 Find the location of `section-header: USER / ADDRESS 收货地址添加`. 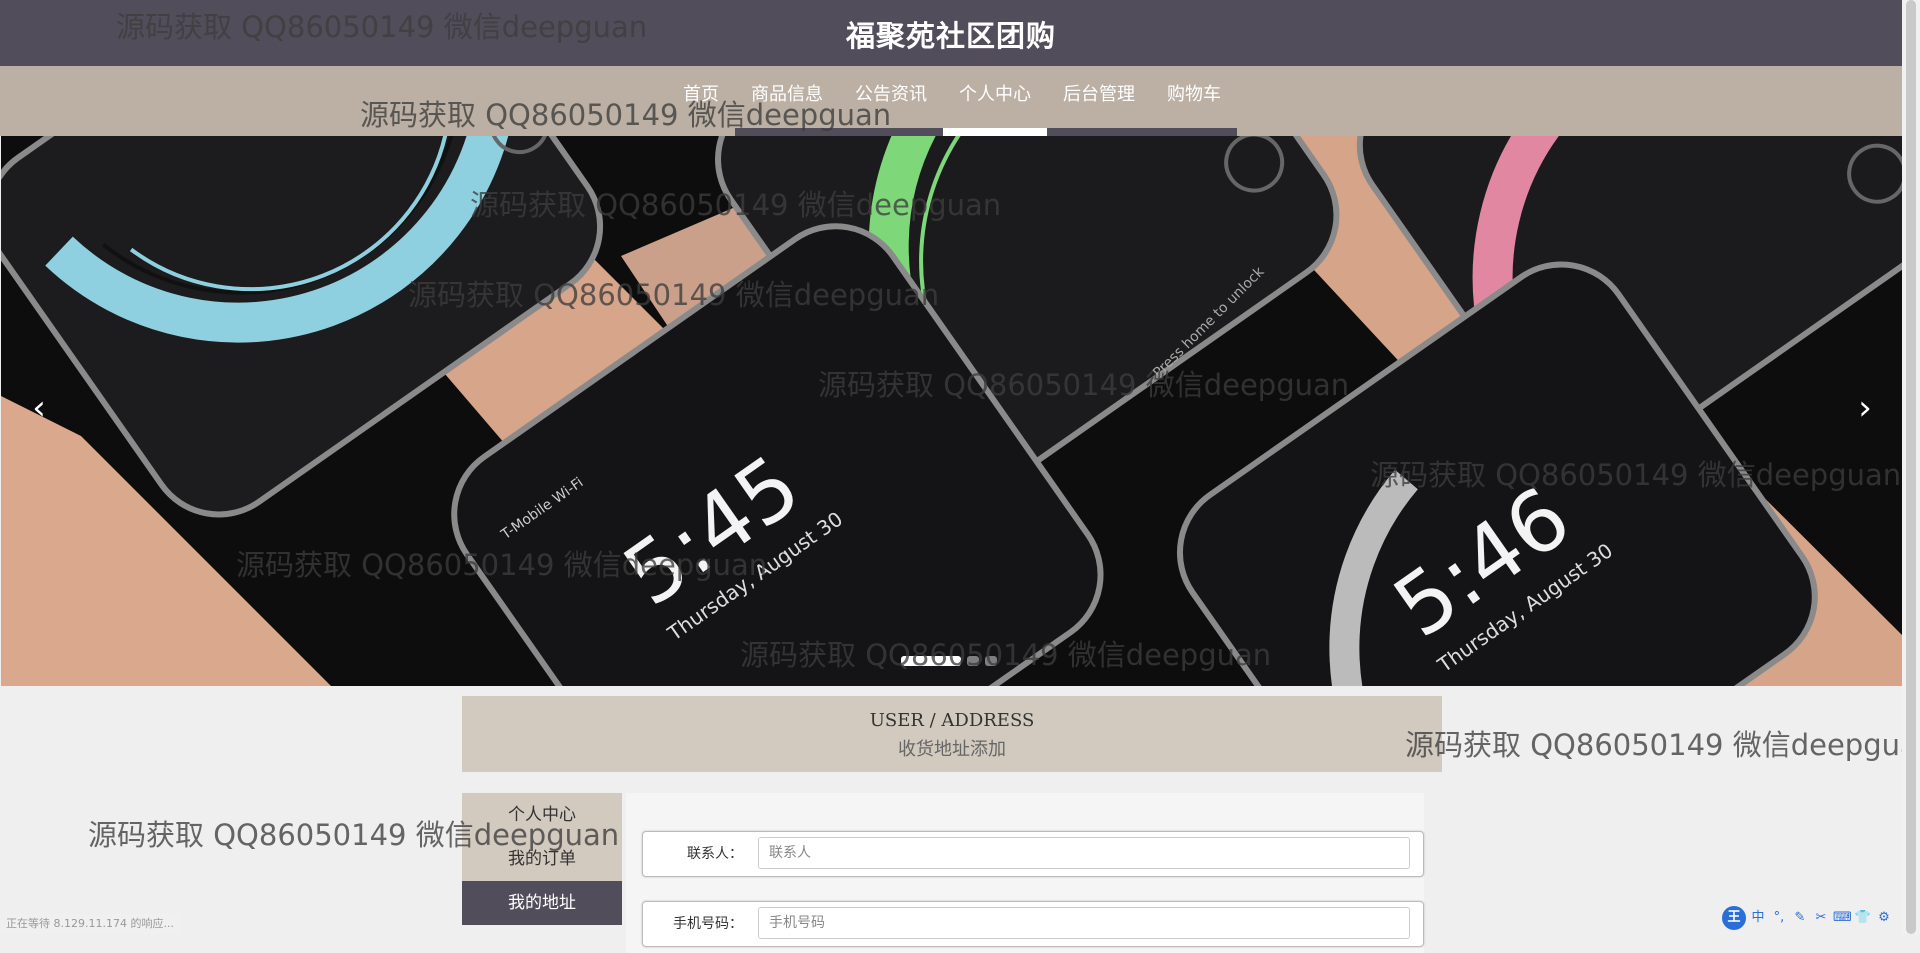

section-header: USER / ADDRESS 收货地址添加 is located at coordinates (952, 734).